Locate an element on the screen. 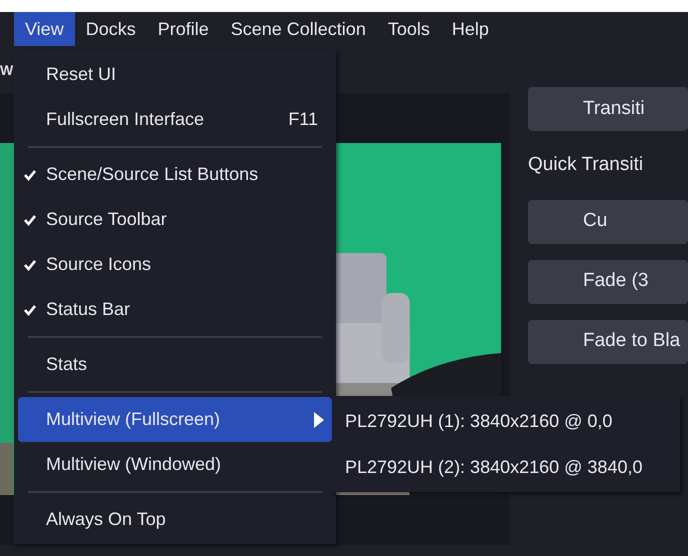  menu-item: Multiview (Fullscreen) is located at coordinates (175, 419).